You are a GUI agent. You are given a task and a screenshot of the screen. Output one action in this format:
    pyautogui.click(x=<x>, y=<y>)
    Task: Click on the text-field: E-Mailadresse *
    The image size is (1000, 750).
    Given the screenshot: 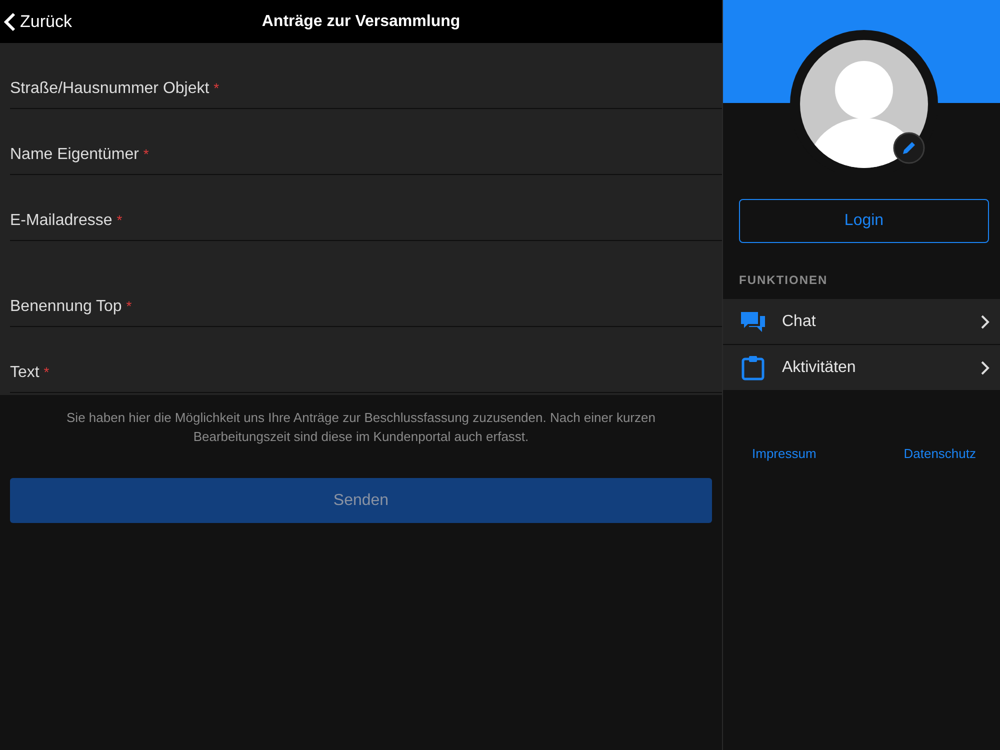 What is the action you would take?
    pyautogui.click(x=366, y=208)
    